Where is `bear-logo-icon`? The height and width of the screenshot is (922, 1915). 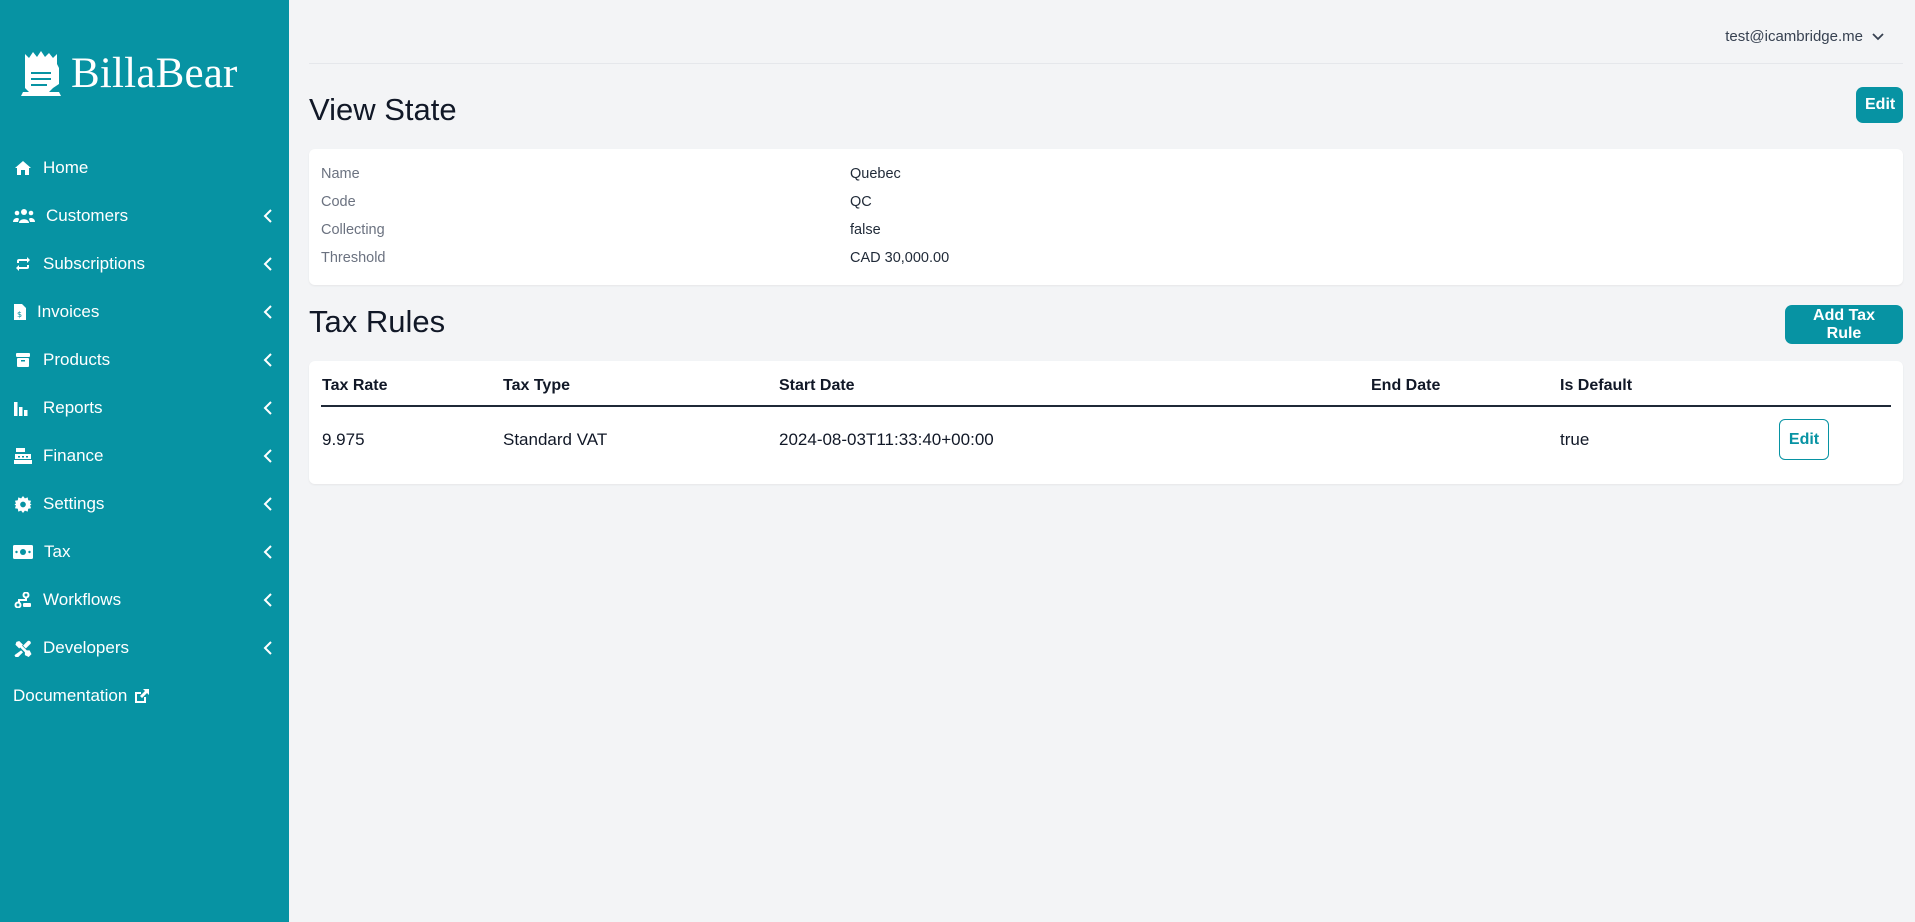 bear-logo-icon is located at coordinates (41, 73).